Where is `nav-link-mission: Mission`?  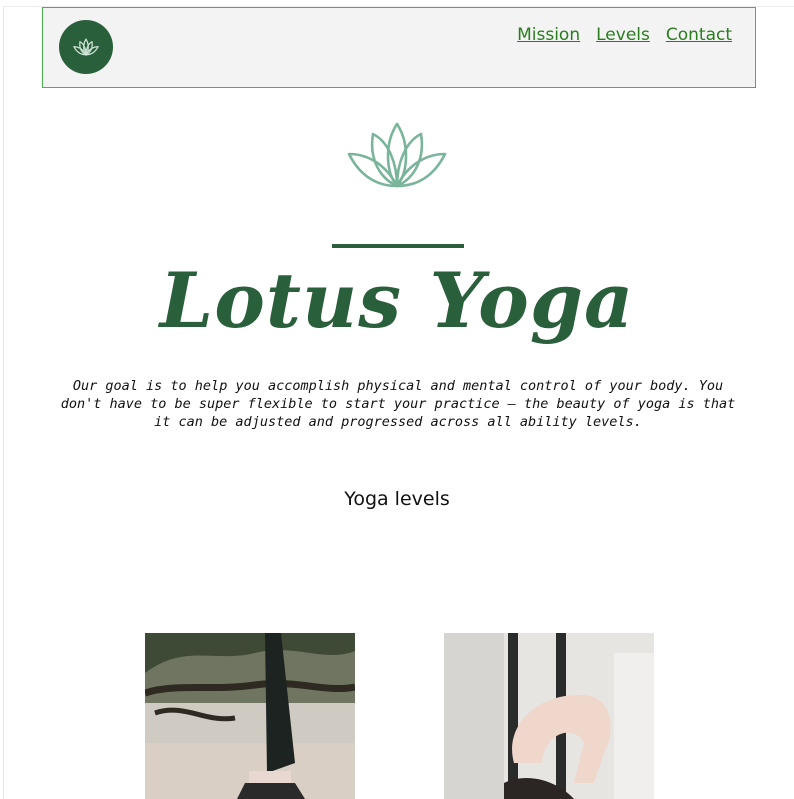
nav-link-mission: Mission is located at coordinates (548, 35).